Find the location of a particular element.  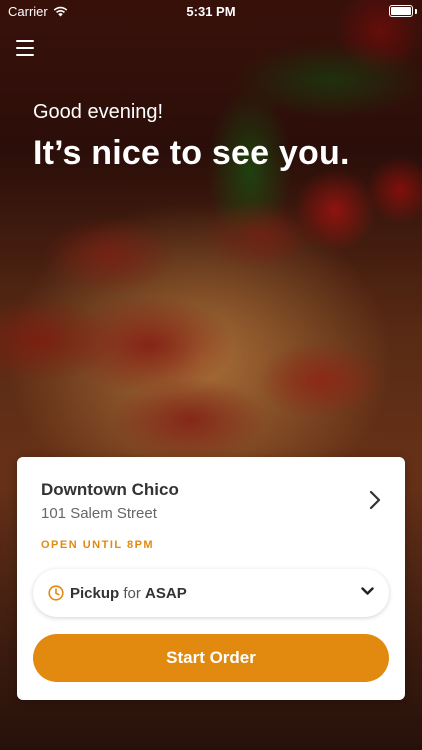

battery-icon is located at coordinates (401, 11).